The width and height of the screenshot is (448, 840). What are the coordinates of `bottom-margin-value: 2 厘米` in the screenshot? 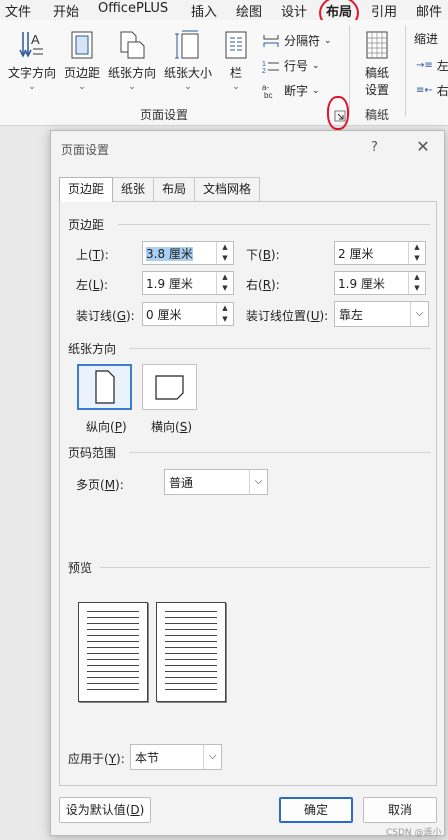 It's located at (356, 254).